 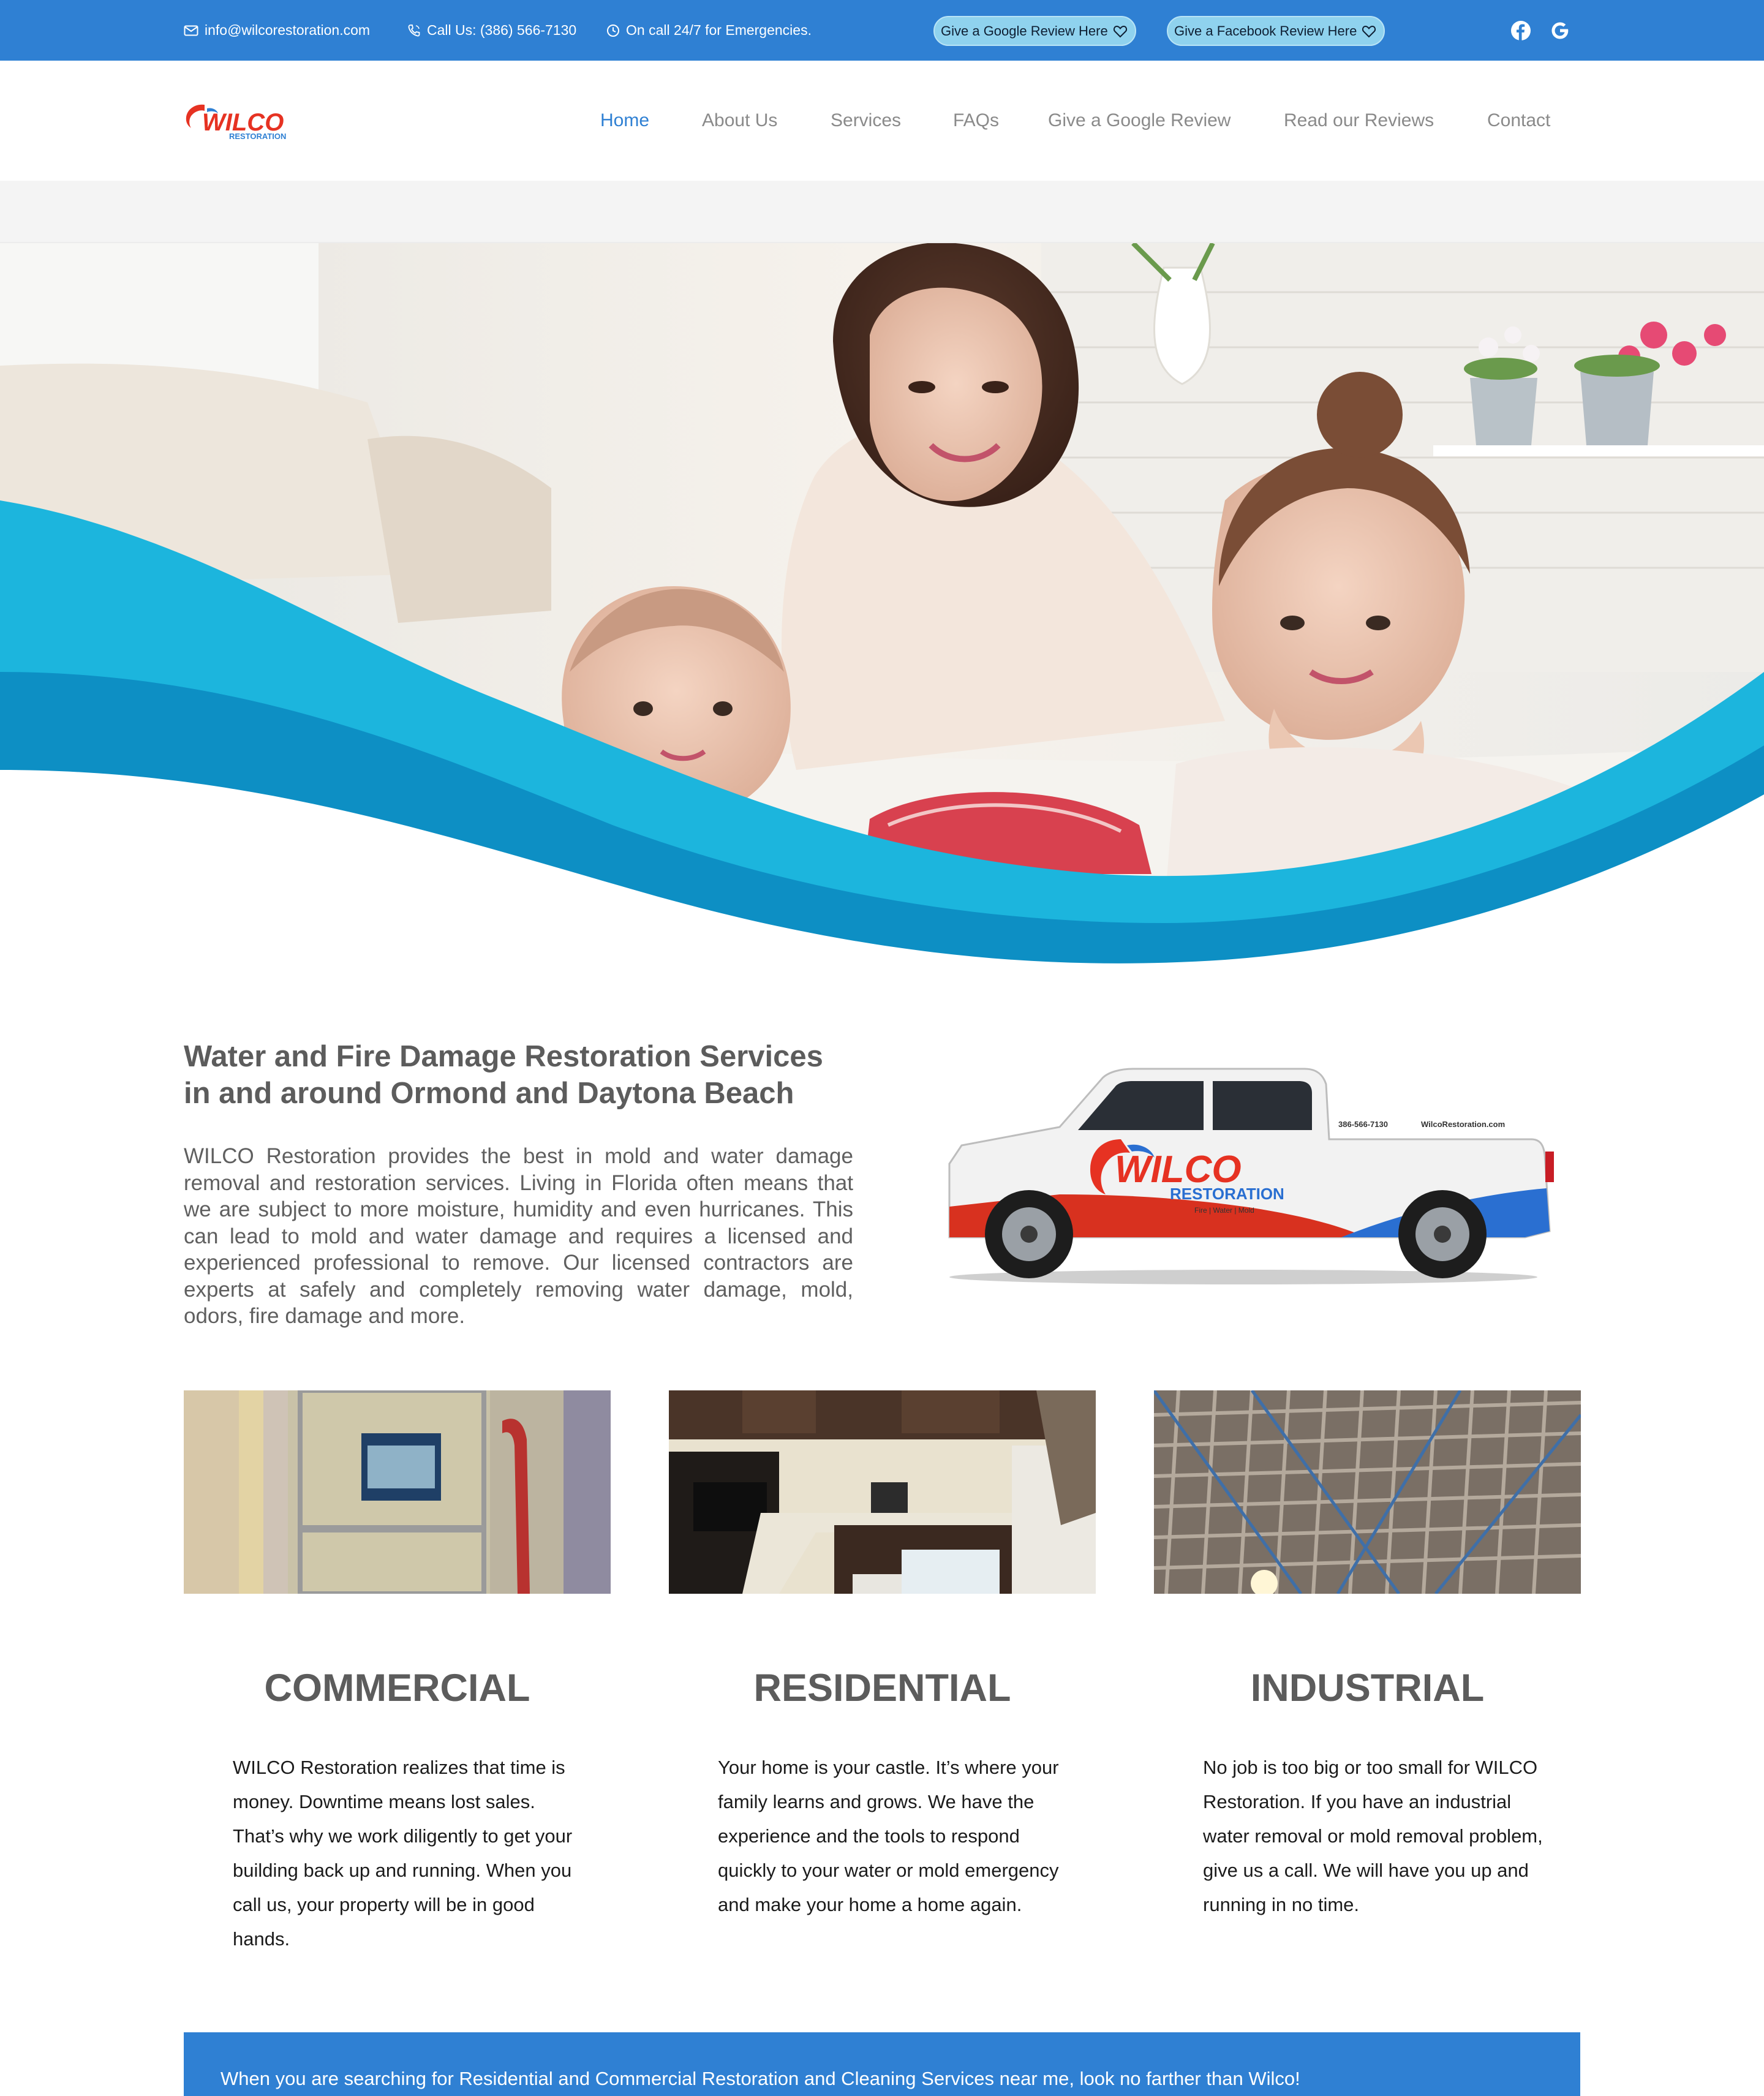 What do you see at coordinates (1359, 121) in the screenshot?
I see `nav-read-reviews: Read our Reviews` at bounding box center [1359, 121].